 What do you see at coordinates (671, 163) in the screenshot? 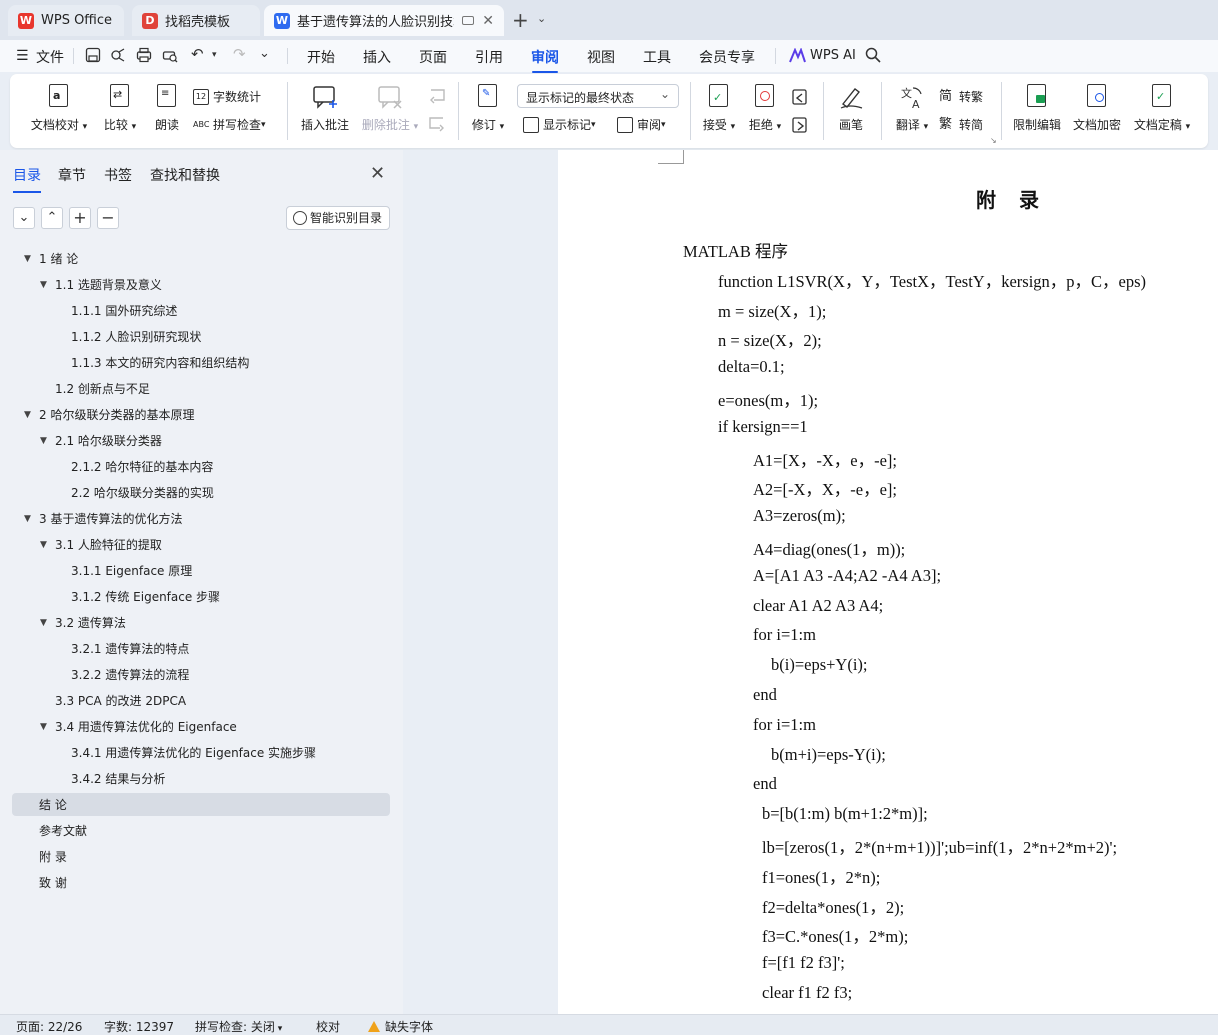
I see `crop-mark` at bounding box center [671, 163].